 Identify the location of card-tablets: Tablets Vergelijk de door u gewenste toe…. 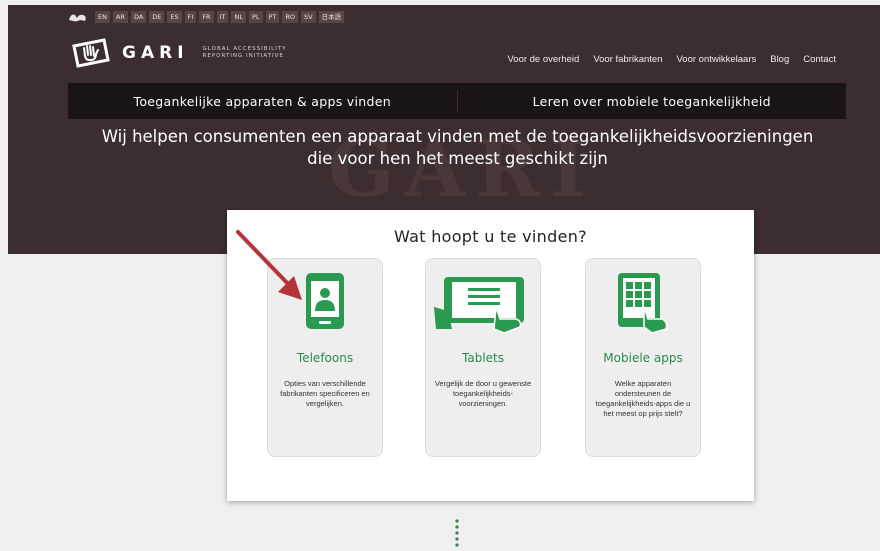
(483, 357).